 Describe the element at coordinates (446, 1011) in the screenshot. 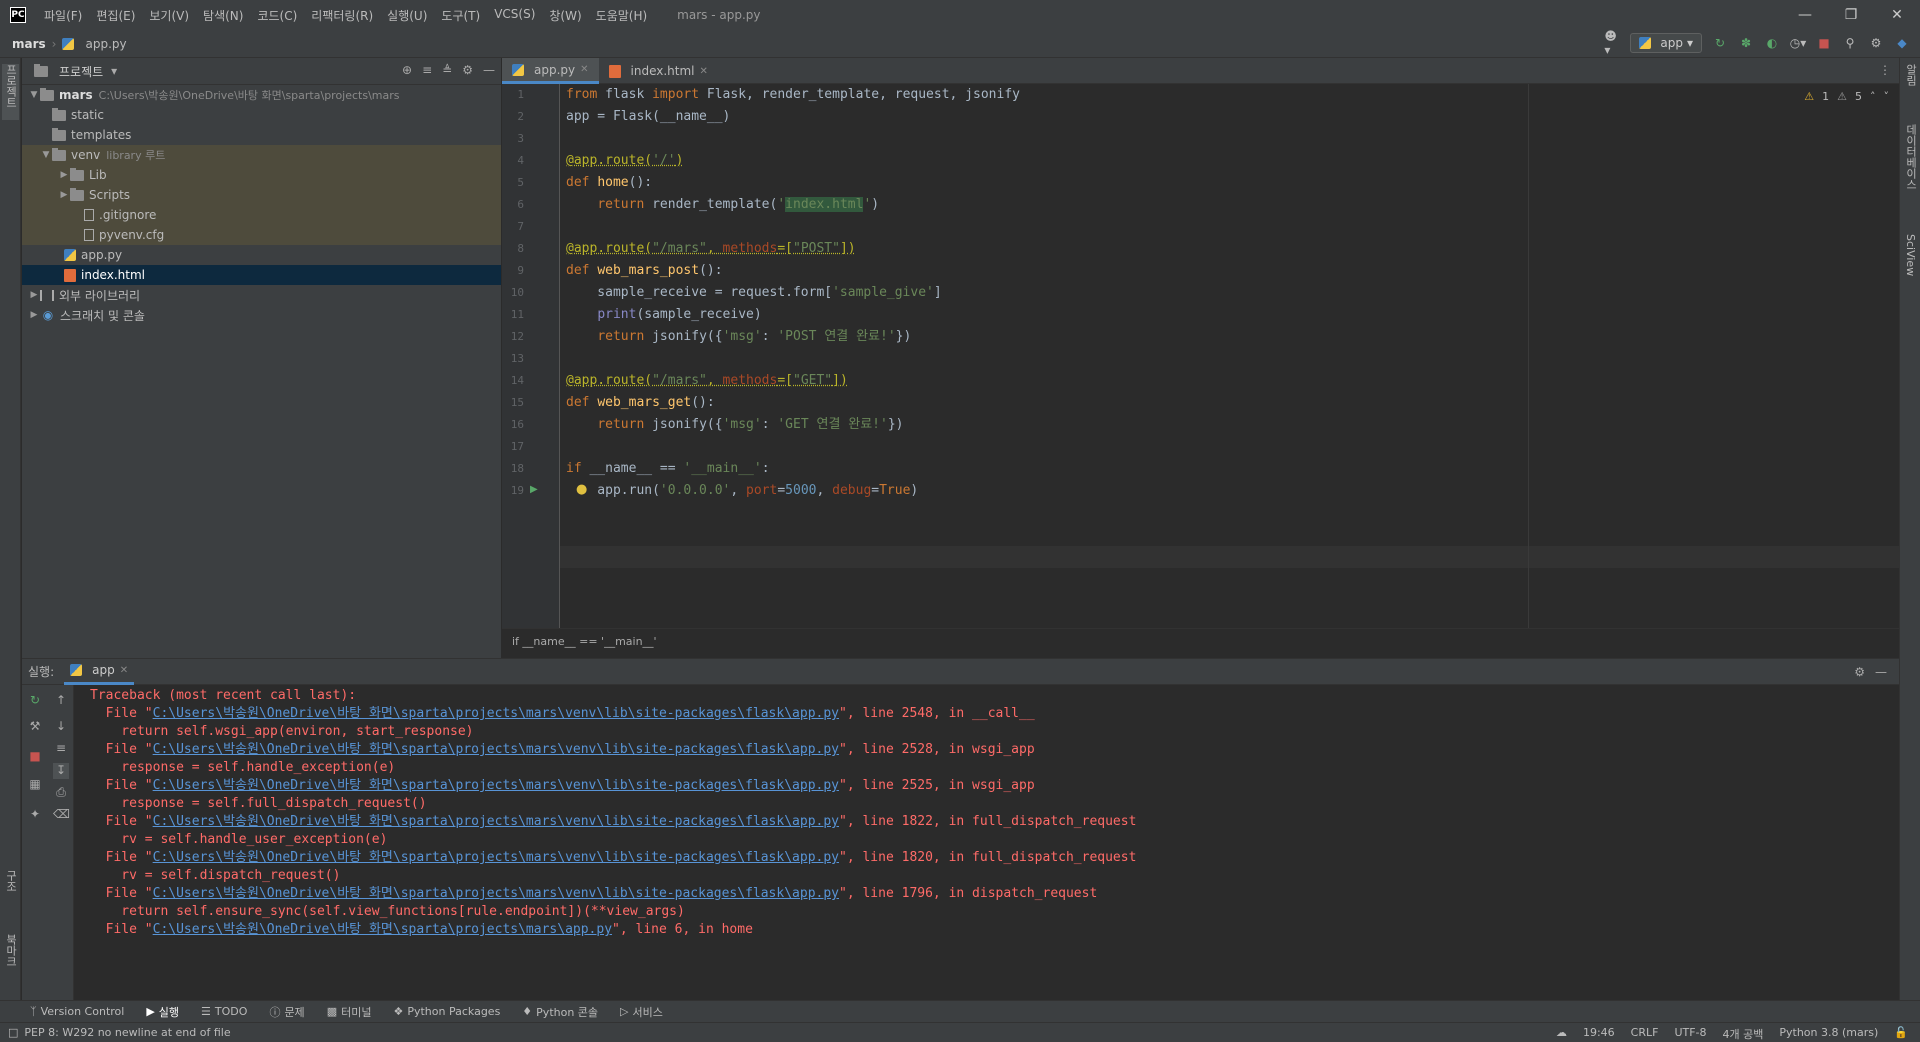

I see `tool-python-packages: ❖ Python Packages` at that location.